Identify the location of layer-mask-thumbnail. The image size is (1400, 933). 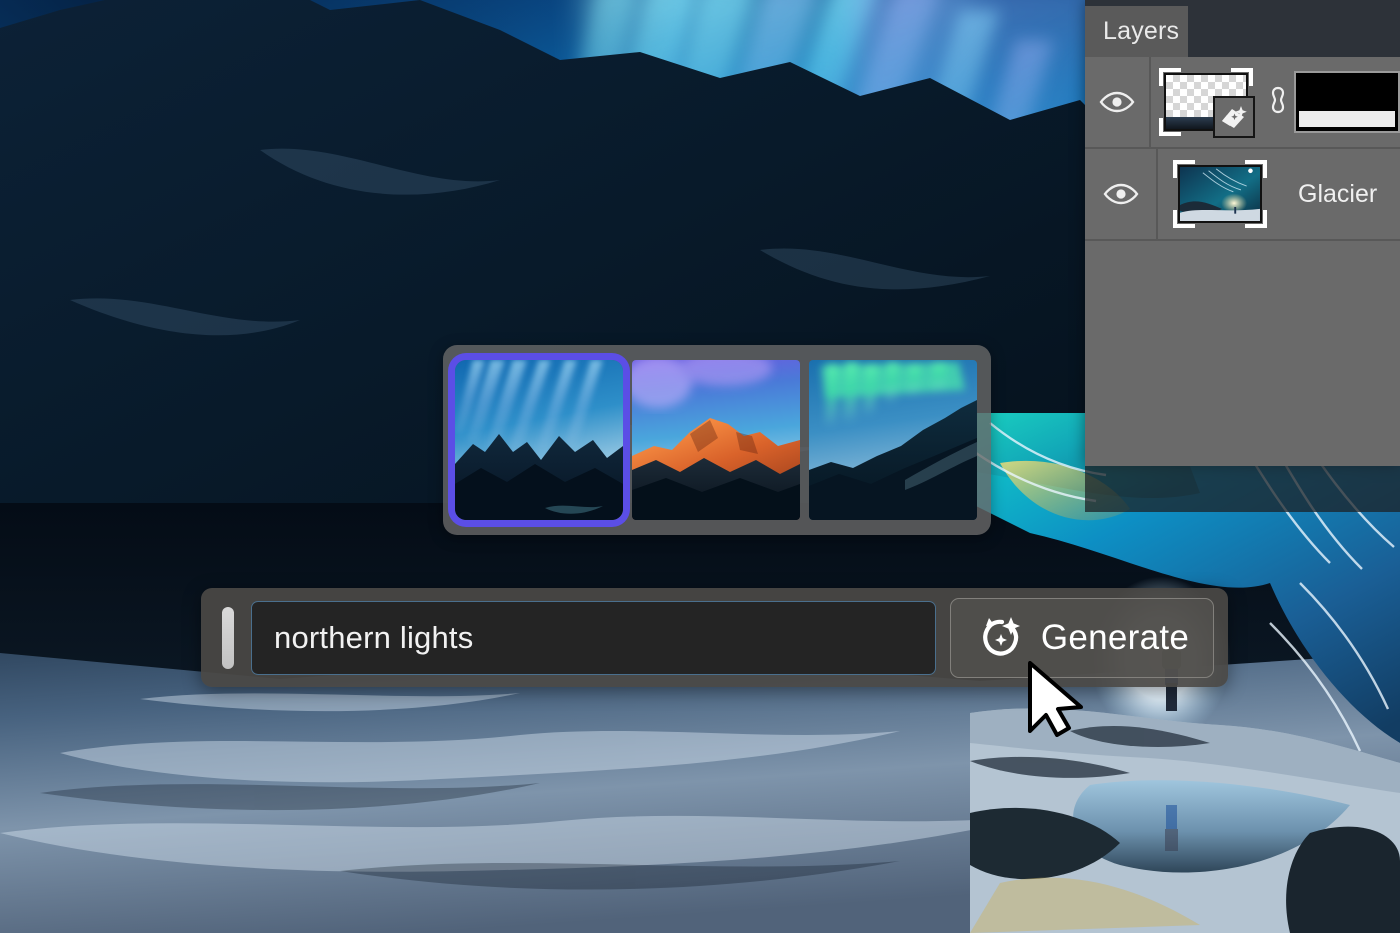
(1346, 102).